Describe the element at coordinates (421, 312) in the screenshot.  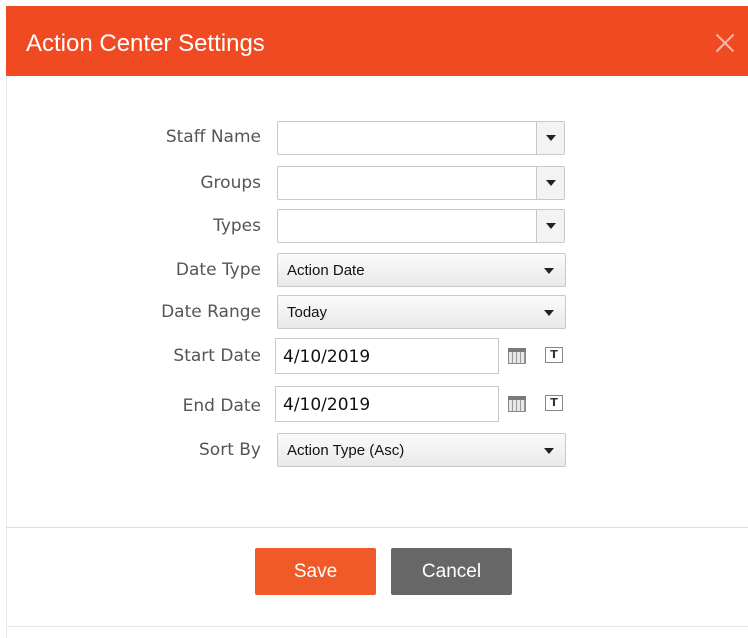
I see `date-range-select: Today` at that location.